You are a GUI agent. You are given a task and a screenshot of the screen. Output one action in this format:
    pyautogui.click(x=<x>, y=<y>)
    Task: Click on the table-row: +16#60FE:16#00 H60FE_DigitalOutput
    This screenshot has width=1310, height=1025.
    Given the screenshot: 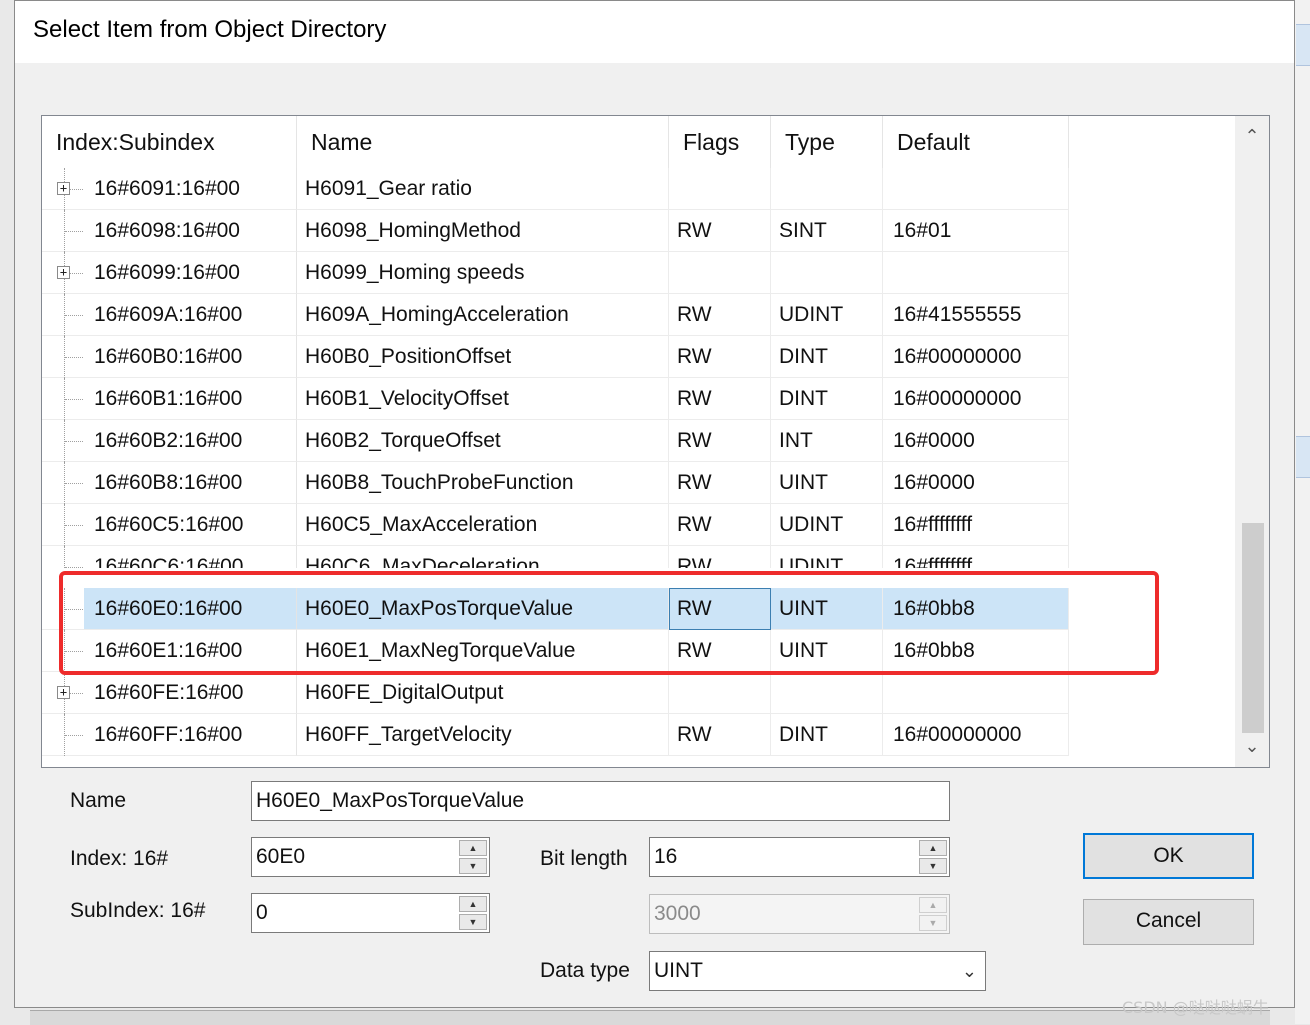 What is the action you would take?
    pyautogui.click(x=642, y=693)
    